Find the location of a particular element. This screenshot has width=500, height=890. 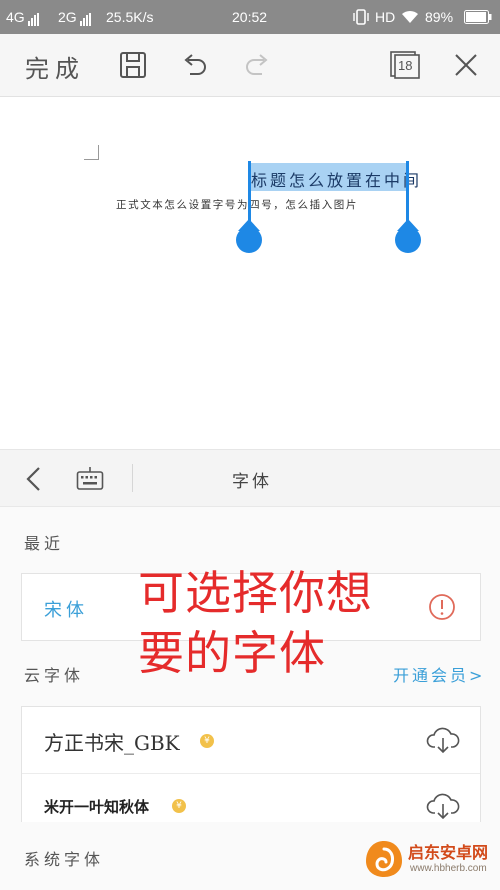

system-section-label: 系统字体 is located at coordinates (64, 859).